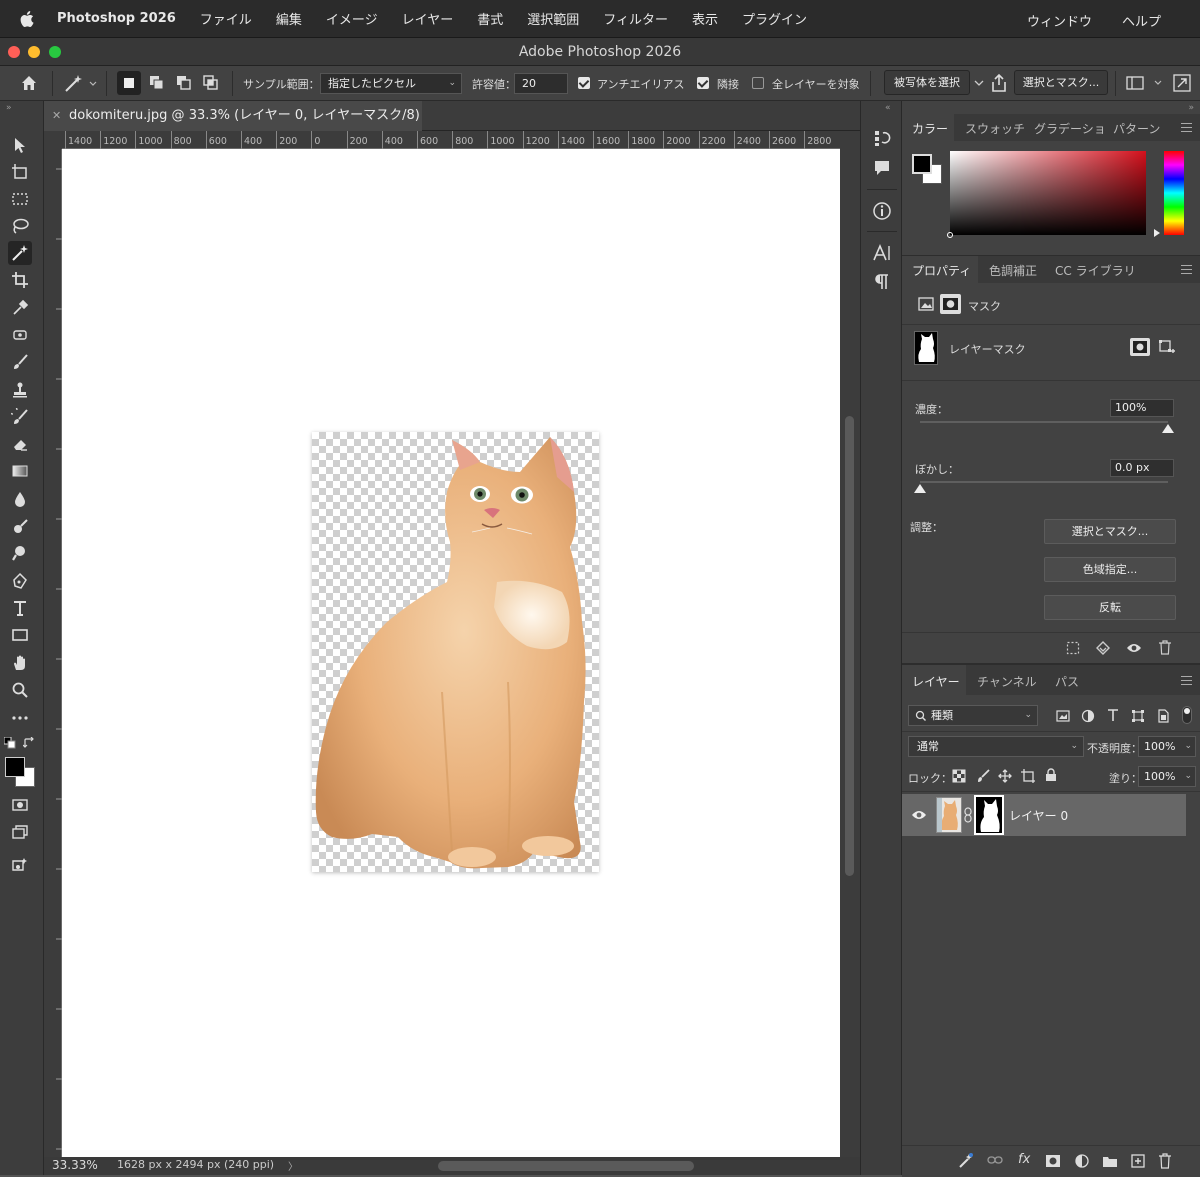  What do you see at coordinates (55, 52) in the screenshot?
I see `zoom-window-button` at bounding box center [55, 52].